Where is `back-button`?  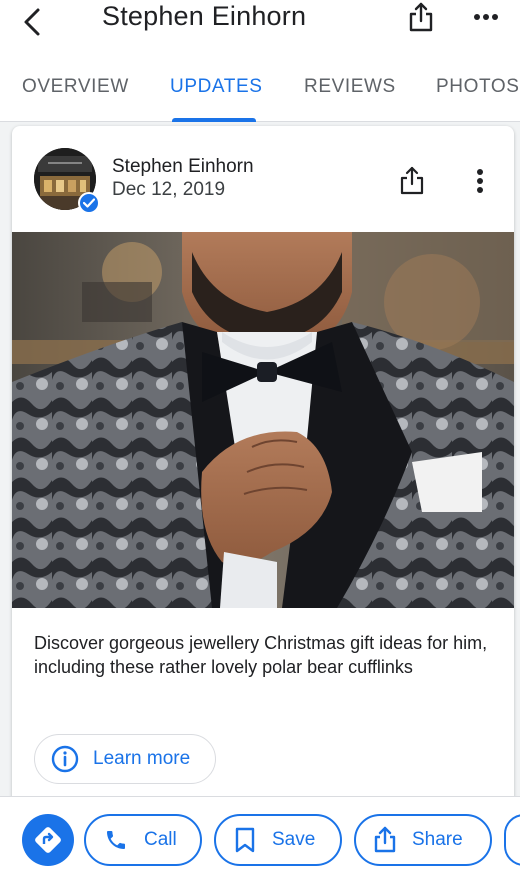 back-button is located at coordinates (32, 22).